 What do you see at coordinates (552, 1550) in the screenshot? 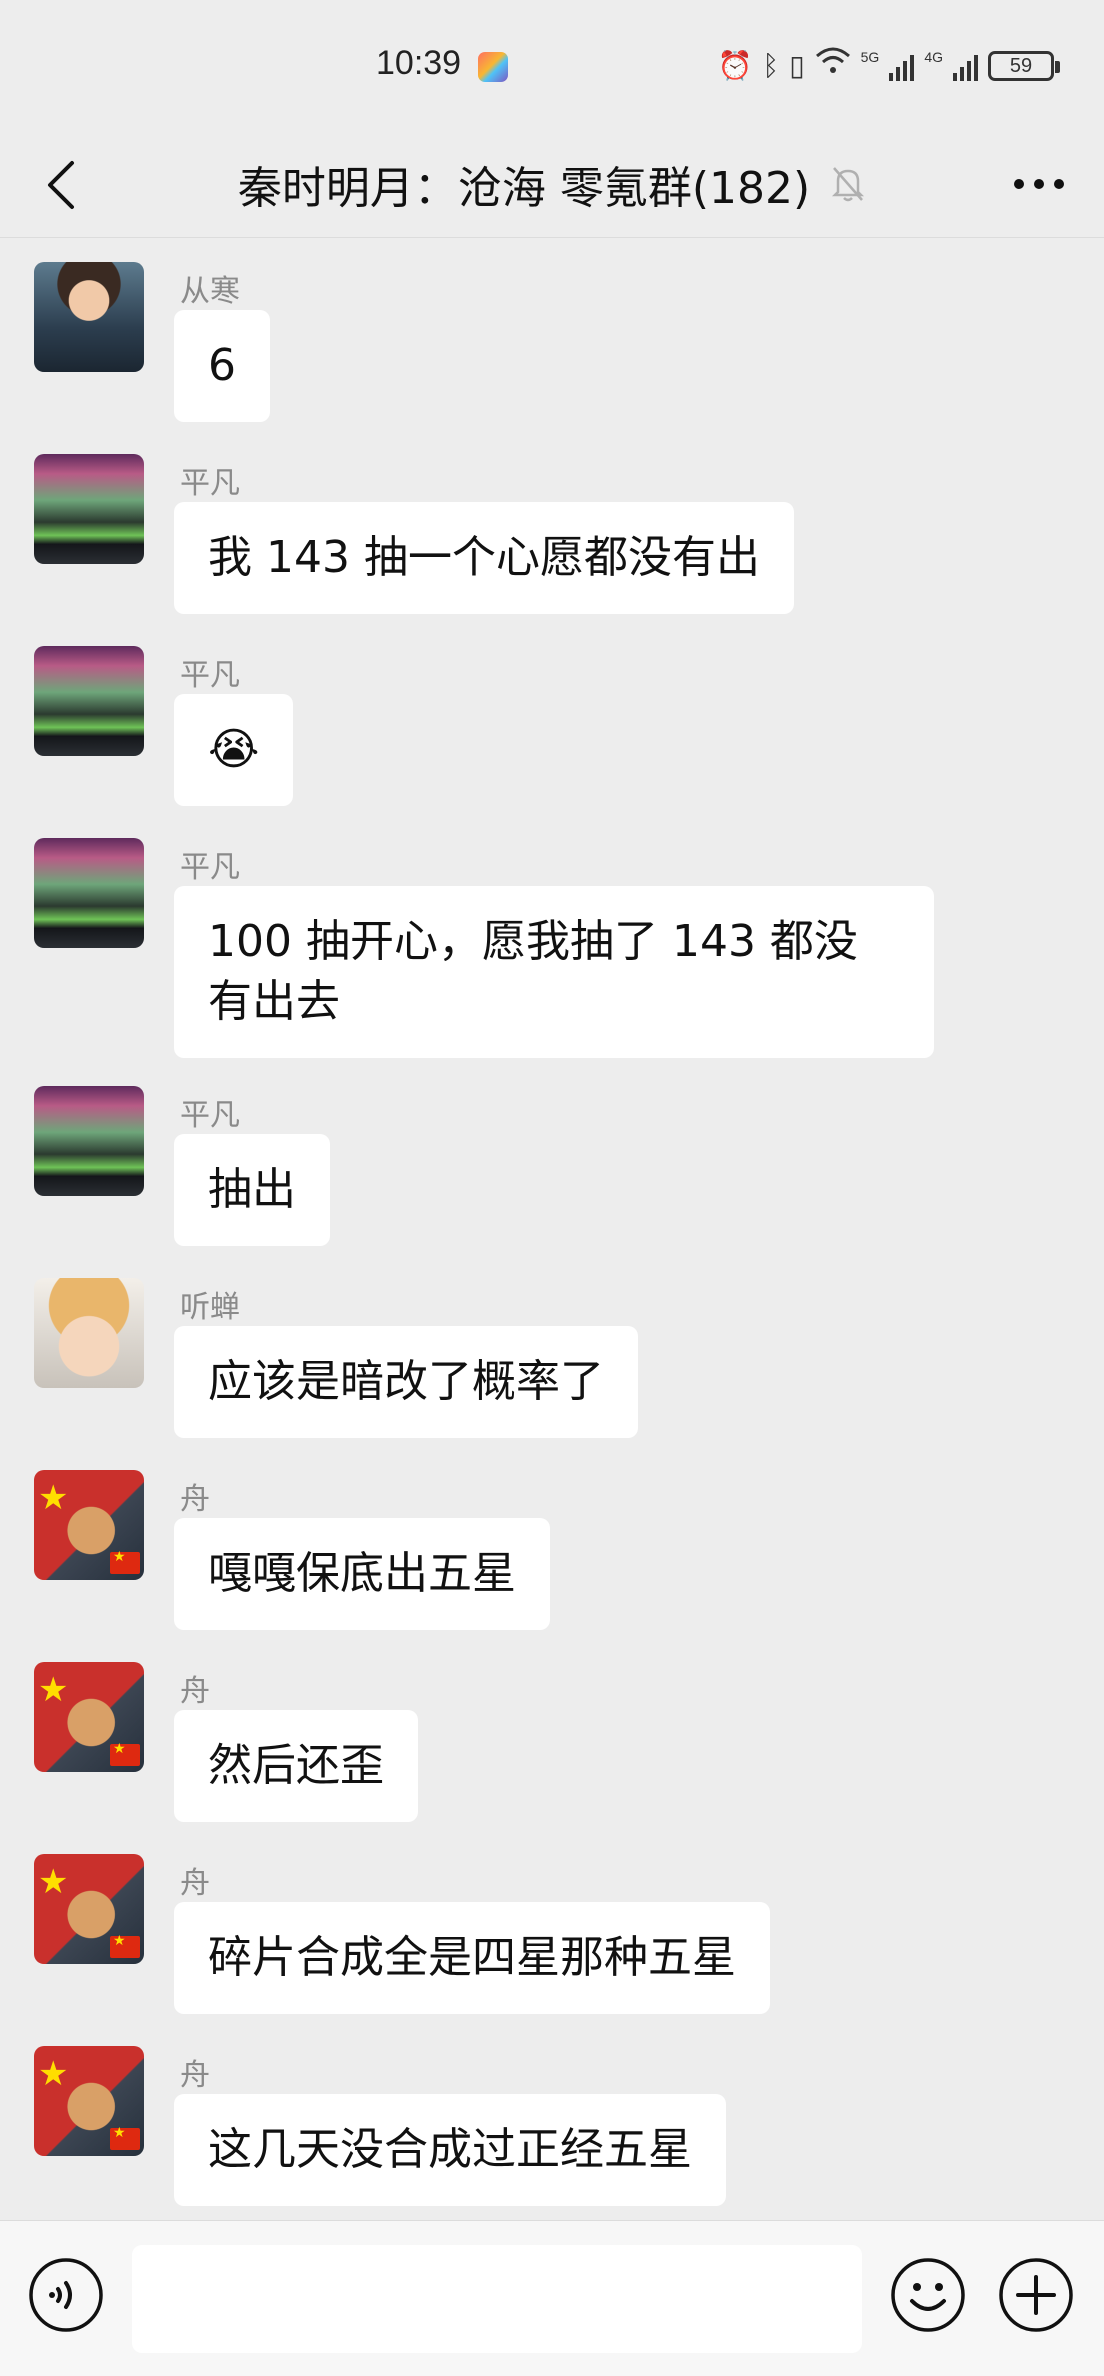
I see `message-item: ★ 舟 嘎嘎保底出五星` at bounding box center [552, 1550].